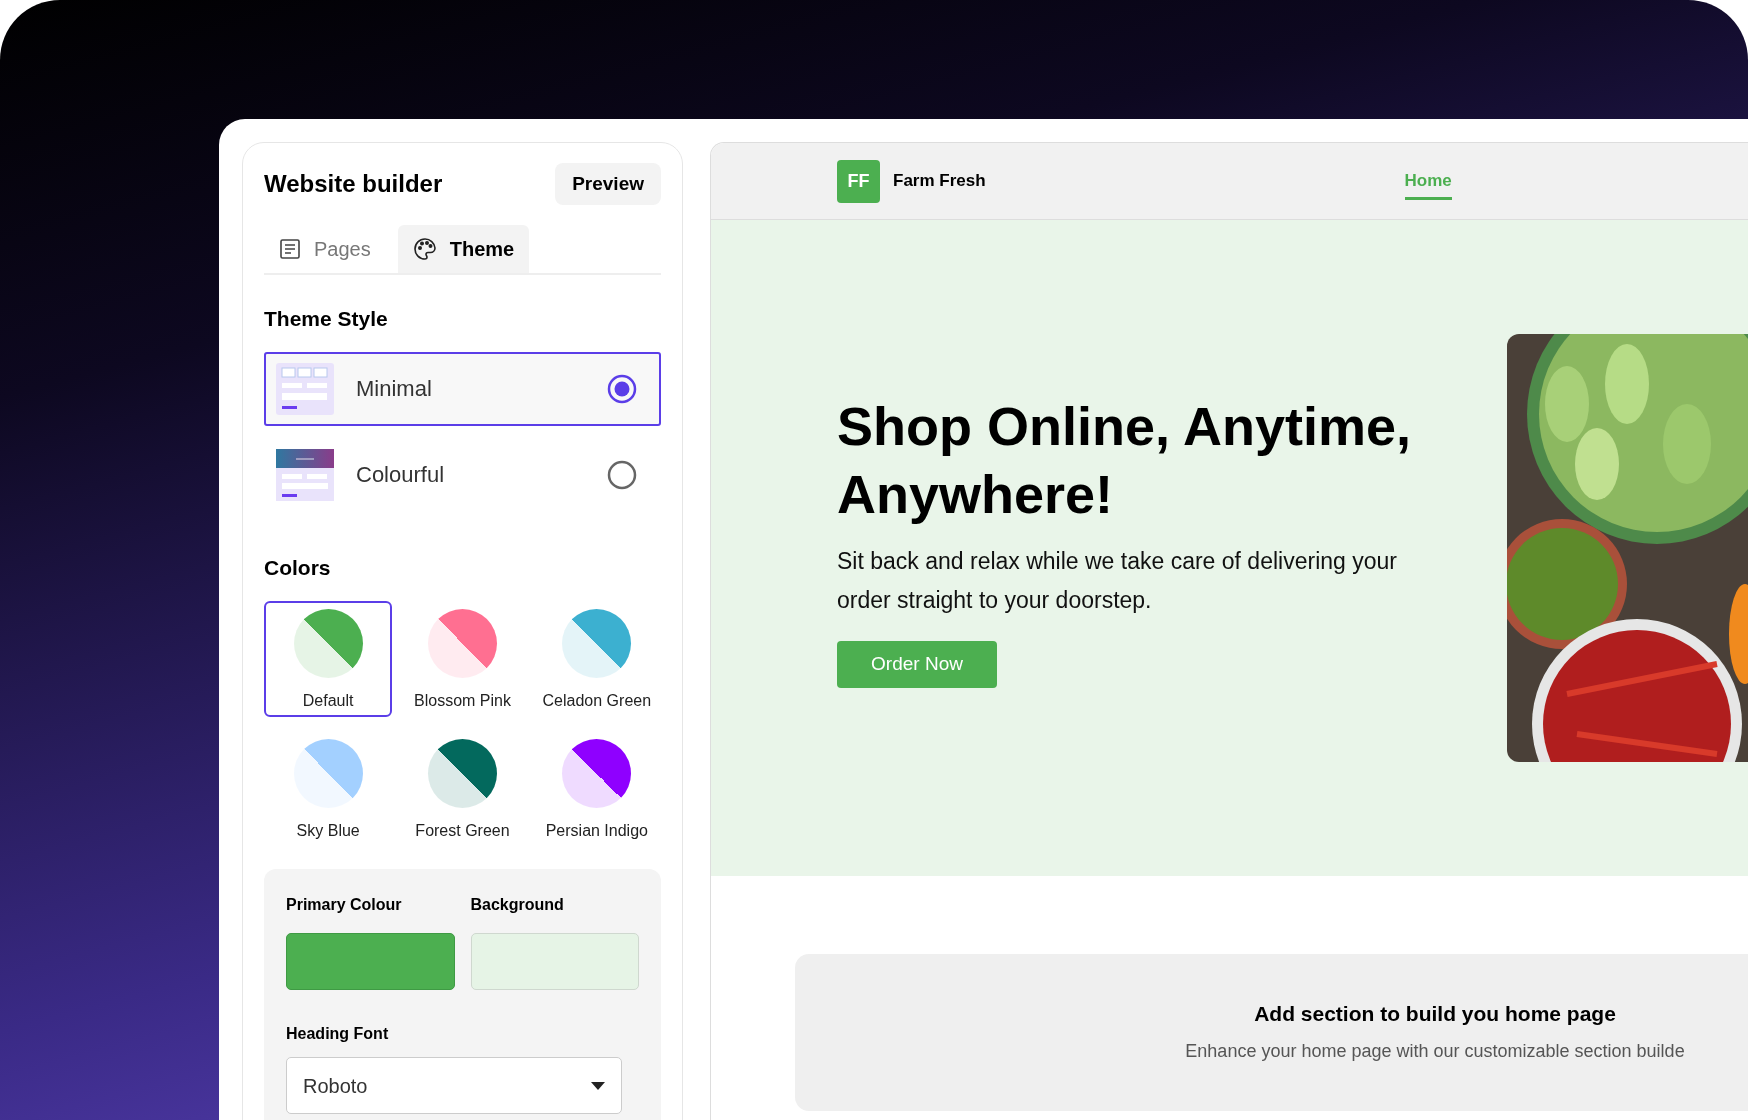  Describe the element at coordinates (462, 659) in the screenshot. I see `colour-theme-option: Blossom Pink` at that location.